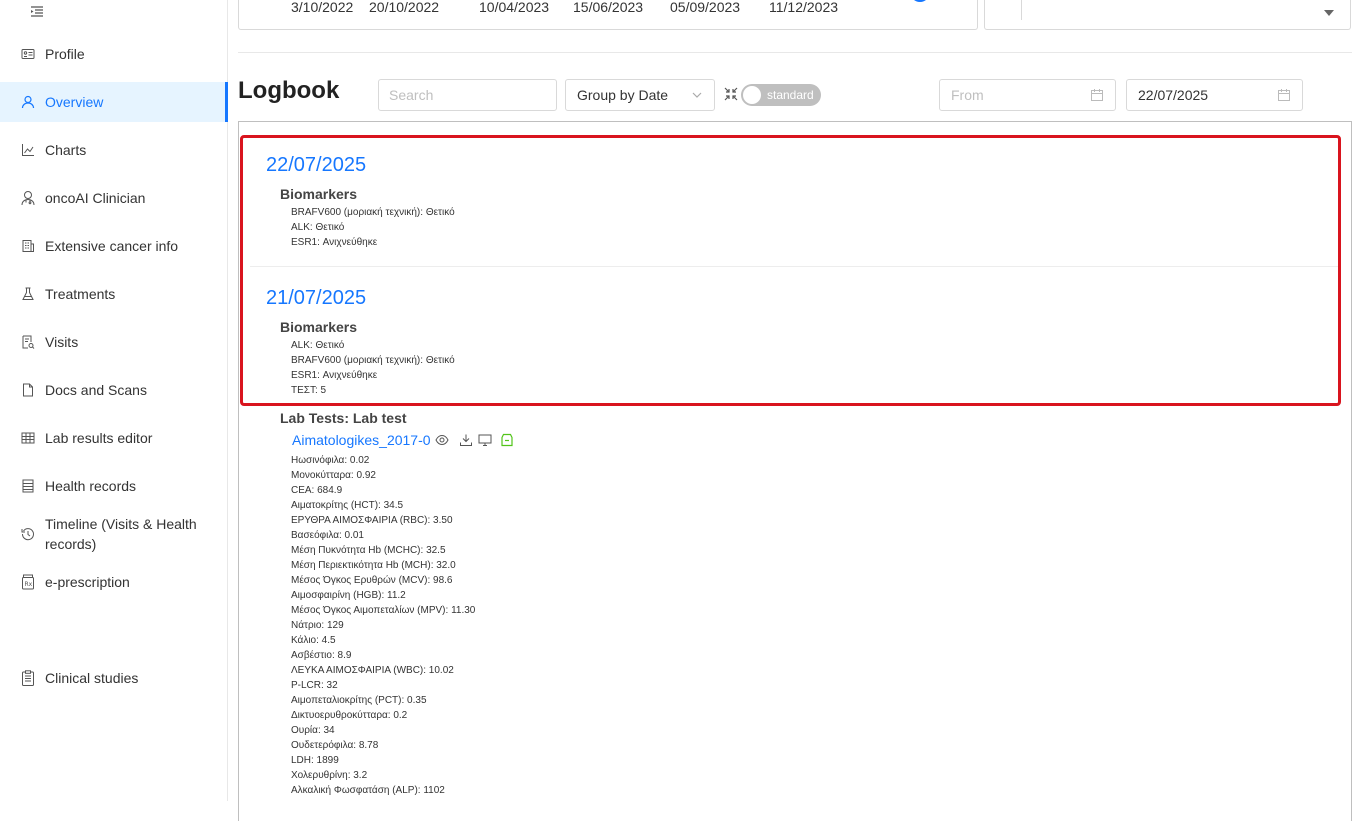 This screenshot has width=1360, height=821. I want to click on sidebar-item-label: Extensive cancer info, so click(112, 246).